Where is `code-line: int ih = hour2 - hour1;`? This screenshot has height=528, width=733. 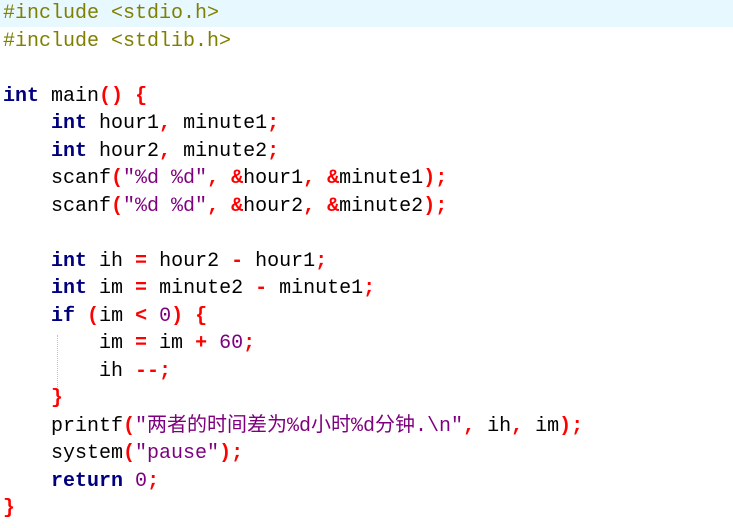
code-line: int ih = hour2 - hour1; is located at coordinates (165, 261).